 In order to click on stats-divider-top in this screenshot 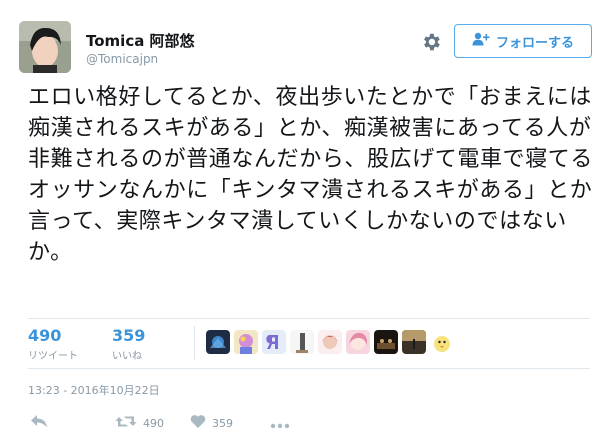, I will do `click(309, 318)`.